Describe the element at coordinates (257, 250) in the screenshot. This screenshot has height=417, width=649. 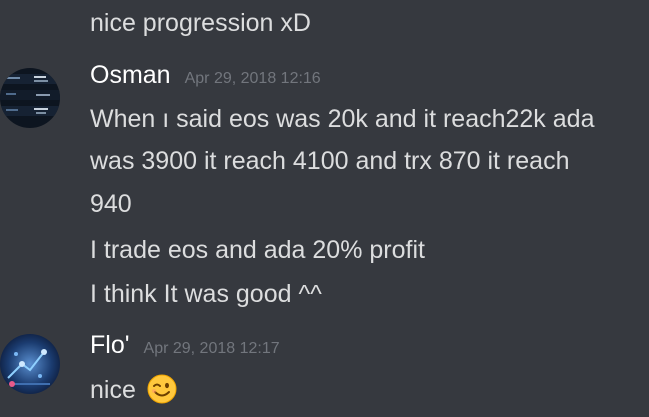
I see `message-text: I trade eos and ada 20% profit` at that location.